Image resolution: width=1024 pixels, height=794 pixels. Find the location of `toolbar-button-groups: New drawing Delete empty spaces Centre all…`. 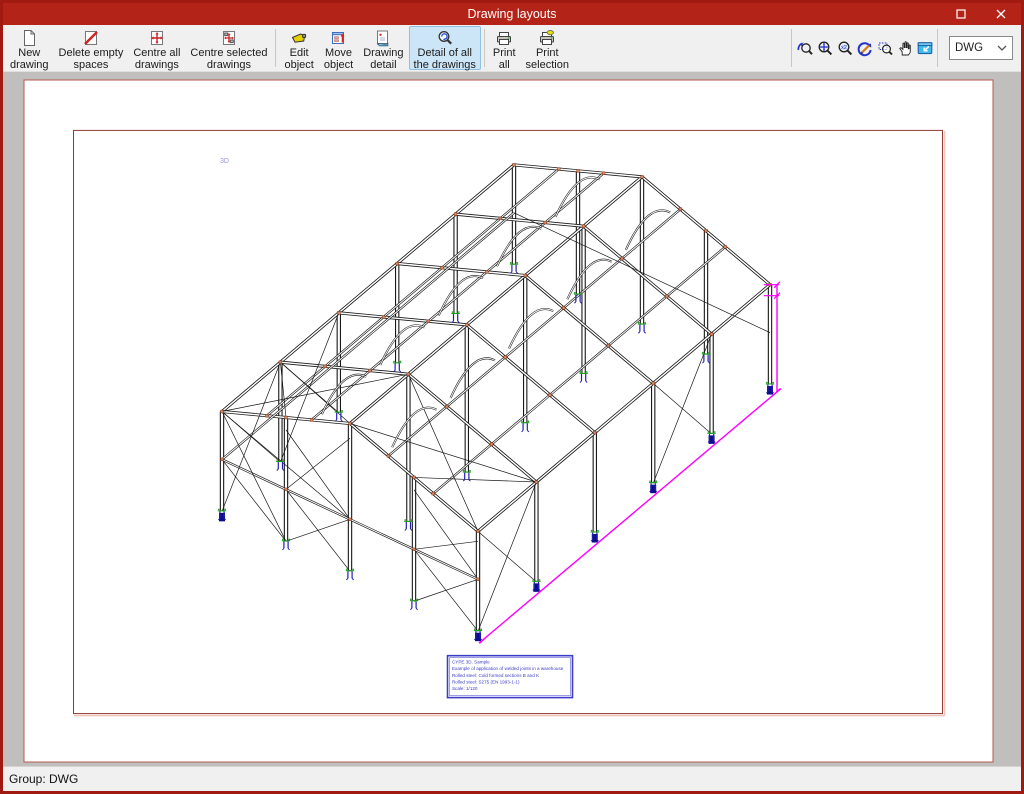

toolbar-button-groups: New drawing Delete empty spaces Centre all… is located at coordinates (289, 48).